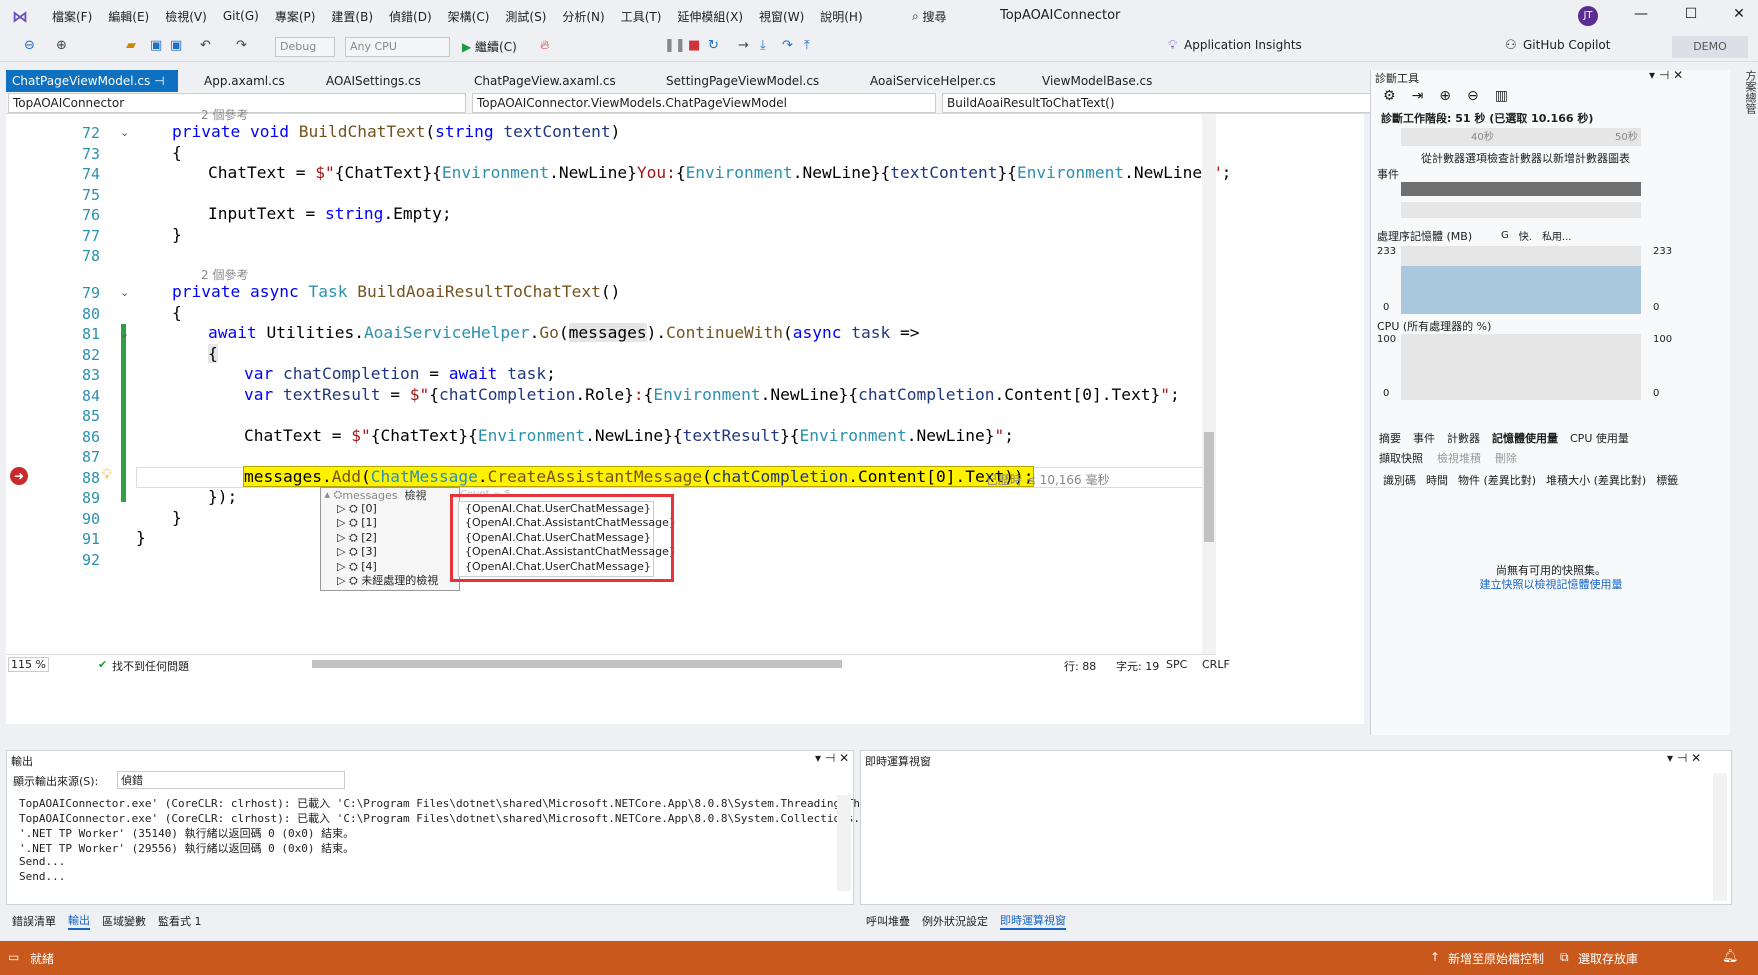  What do you see at coordinates (397, 47) in the screenshot?
I see `platform-select: Any CPU` at bounding box center [397, 47].